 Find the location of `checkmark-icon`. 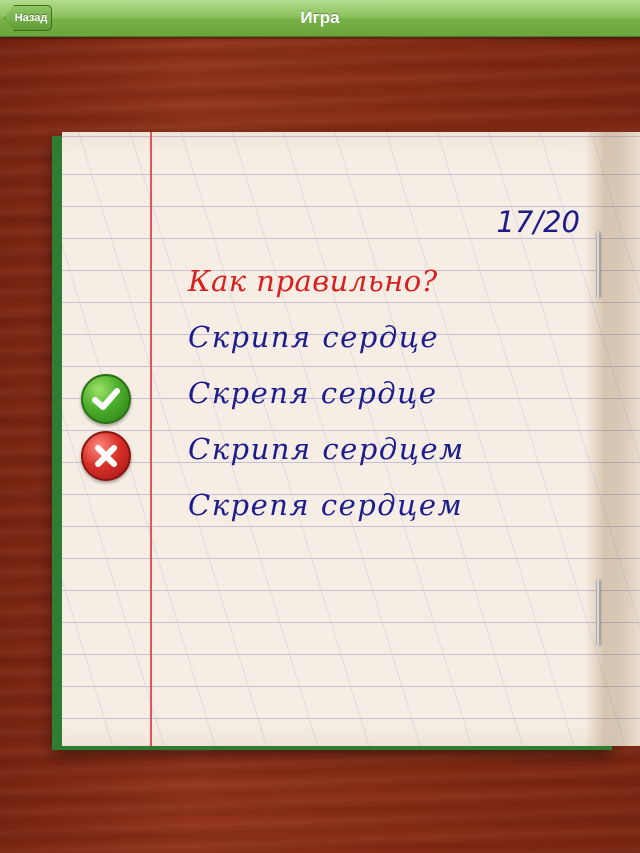

checkmark-icon is located at coordinates (106, 399).